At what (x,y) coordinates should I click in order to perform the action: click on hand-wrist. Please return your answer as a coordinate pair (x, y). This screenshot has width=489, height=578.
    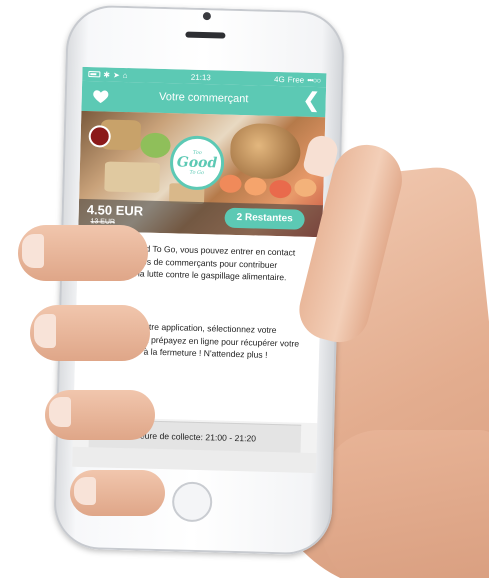
    Looking at the image, I should click on (404, 504).